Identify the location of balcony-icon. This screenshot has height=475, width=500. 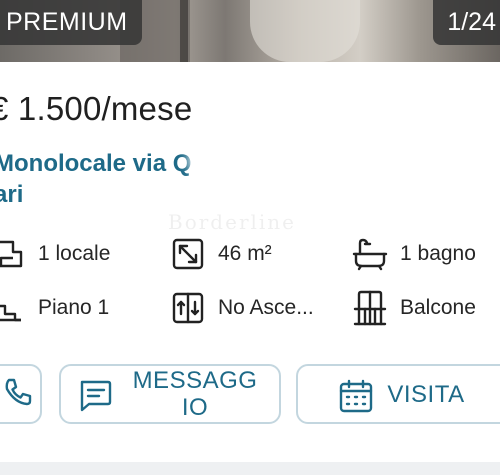
(370, 308).